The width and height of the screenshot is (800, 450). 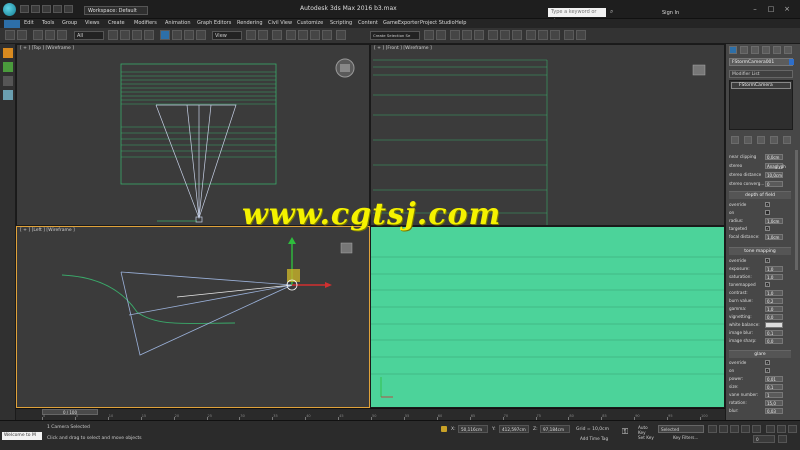 What do you see at coordinates (723, 429) in the screenshot?
I see `previous-frame-icon` at bounding box center [723, 429].